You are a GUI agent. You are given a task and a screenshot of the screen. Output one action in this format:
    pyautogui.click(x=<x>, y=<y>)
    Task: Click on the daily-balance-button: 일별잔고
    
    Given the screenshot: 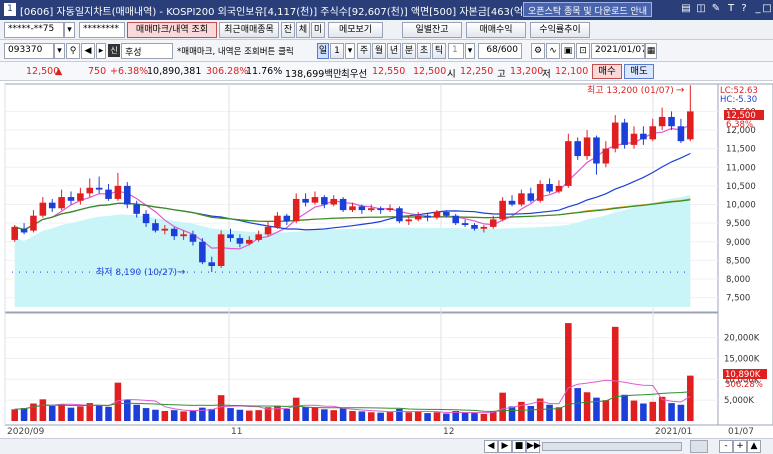 What is the action you would take?
    pyautogui.click(x=432, y=30)
    